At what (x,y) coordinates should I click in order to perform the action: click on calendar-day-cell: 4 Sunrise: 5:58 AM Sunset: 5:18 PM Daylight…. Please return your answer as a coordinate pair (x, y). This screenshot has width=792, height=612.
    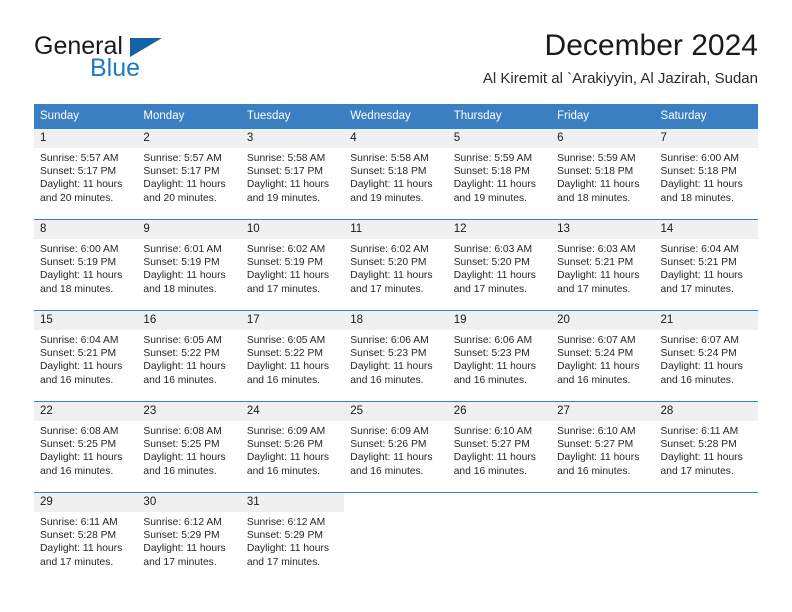
    Looking at the image, I should click on (396, 174).